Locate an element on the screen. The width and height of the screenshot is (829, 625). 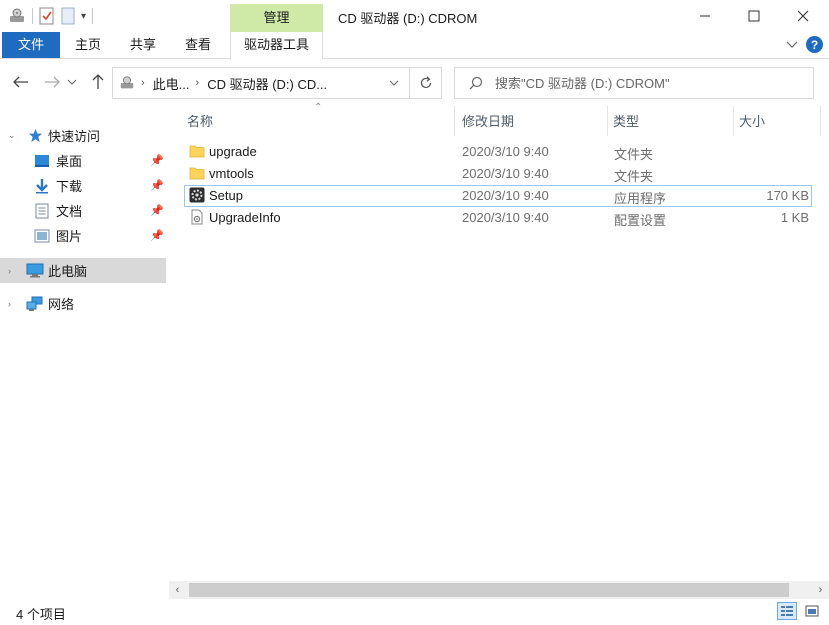
ribbon-tab-bar: 文件 主页 共享 查看 驱动器工具 ? is located at coordinates (414, 45).